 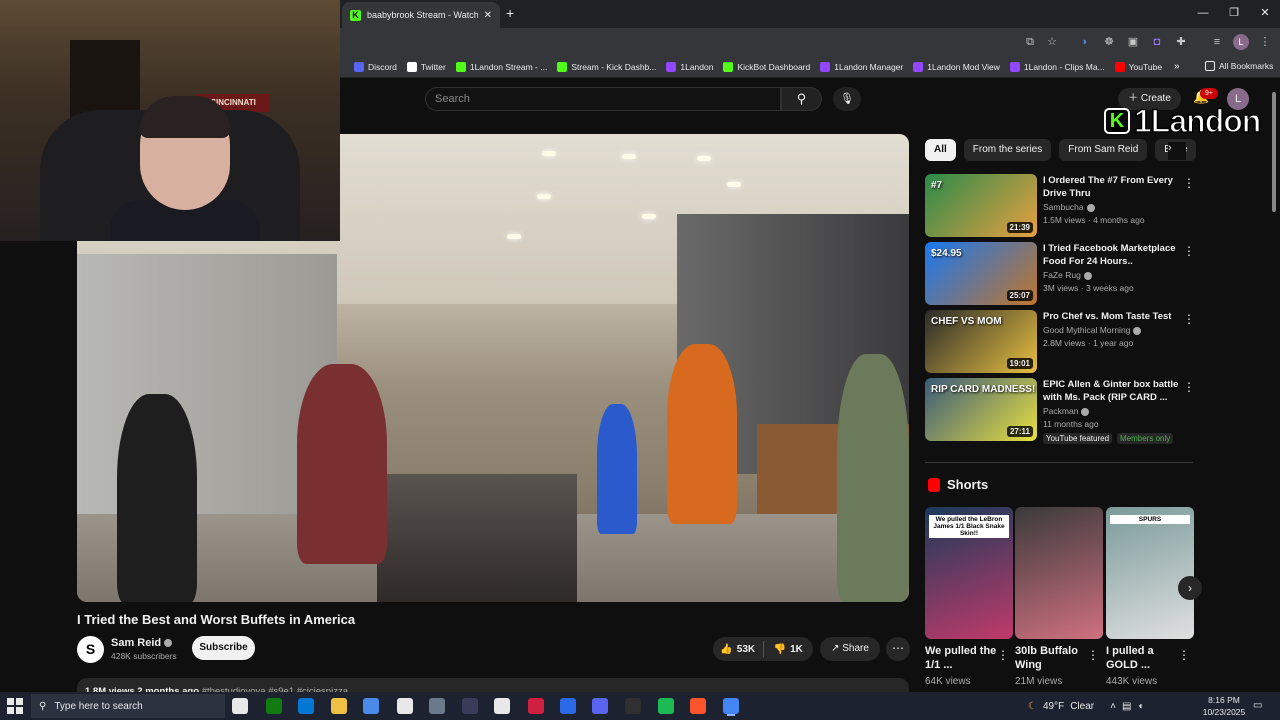 I want to click on chevron-right-icon: ›, so click(x=1177, y=151).